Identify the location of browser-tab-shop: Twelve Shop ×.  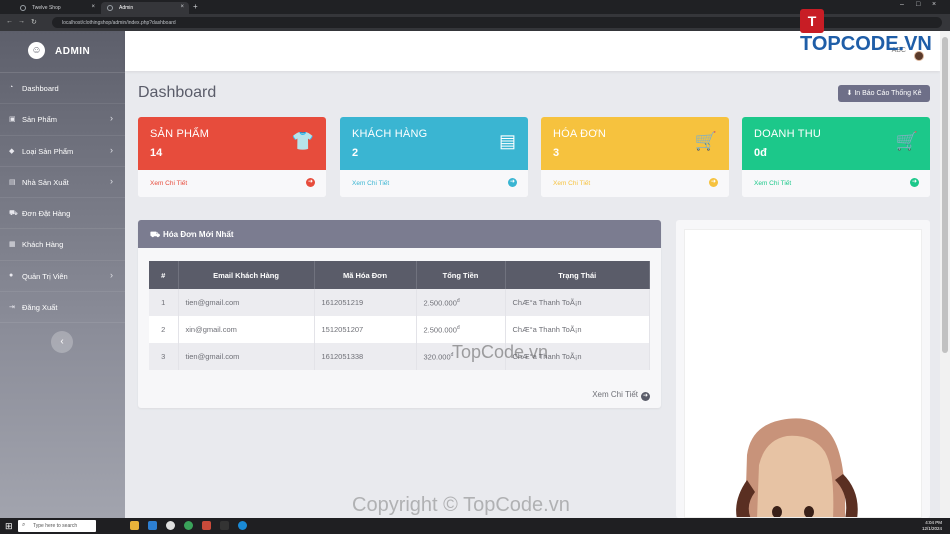
(57, 8).